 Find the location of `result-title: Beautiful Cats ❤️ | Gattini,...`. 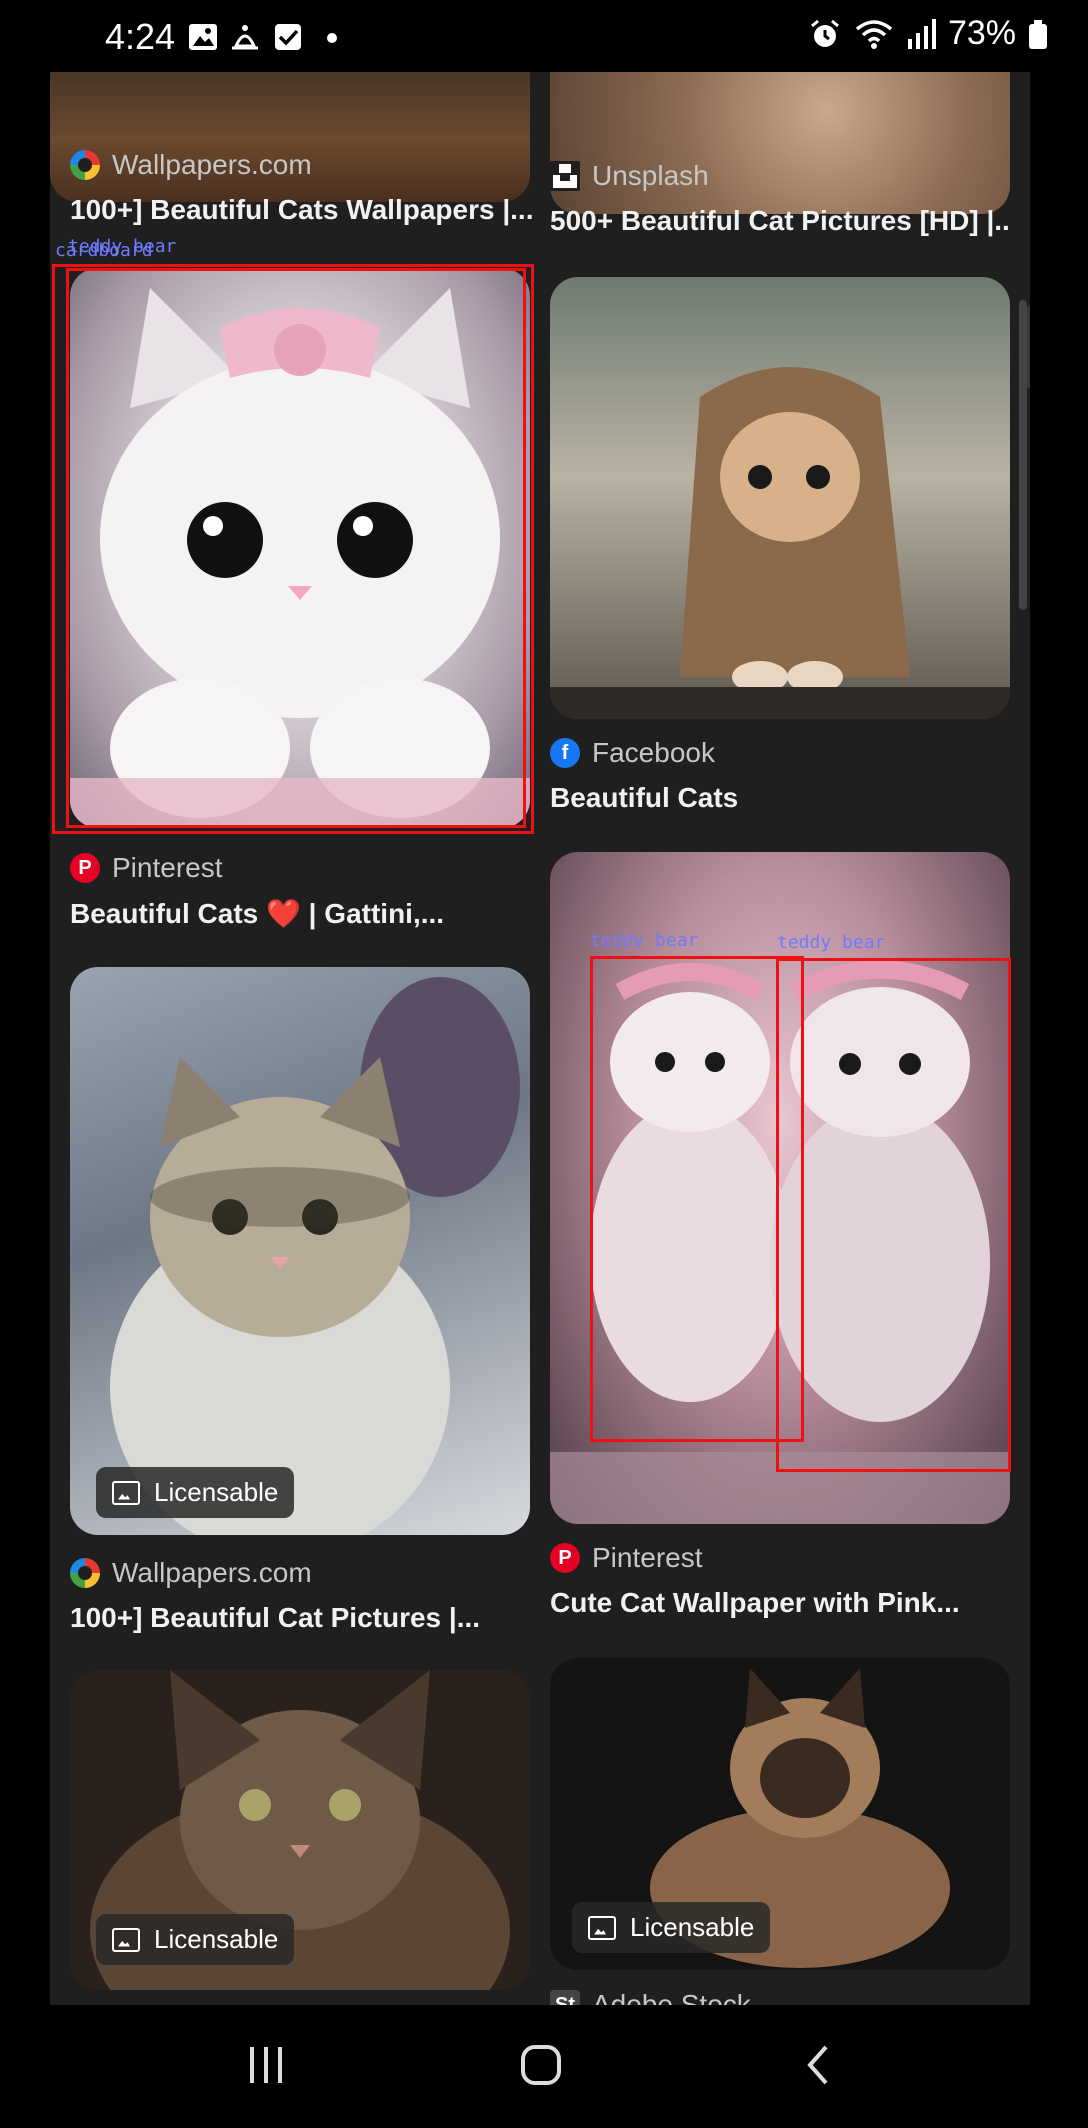

result-title: Beautiful Cats ❤️ | Gattini,... is located at coordinates (257, 913).